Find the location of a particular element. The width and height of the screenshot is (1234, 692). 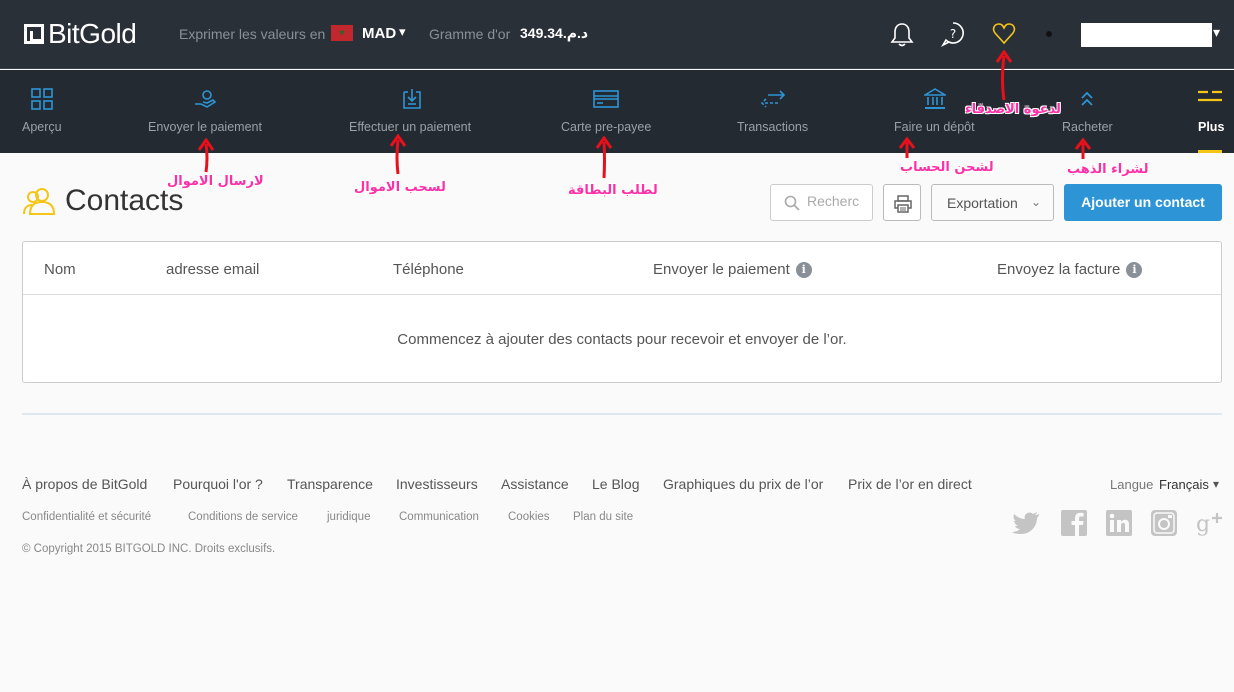

logo-text: BitGold is located at coordinates (92, 33).